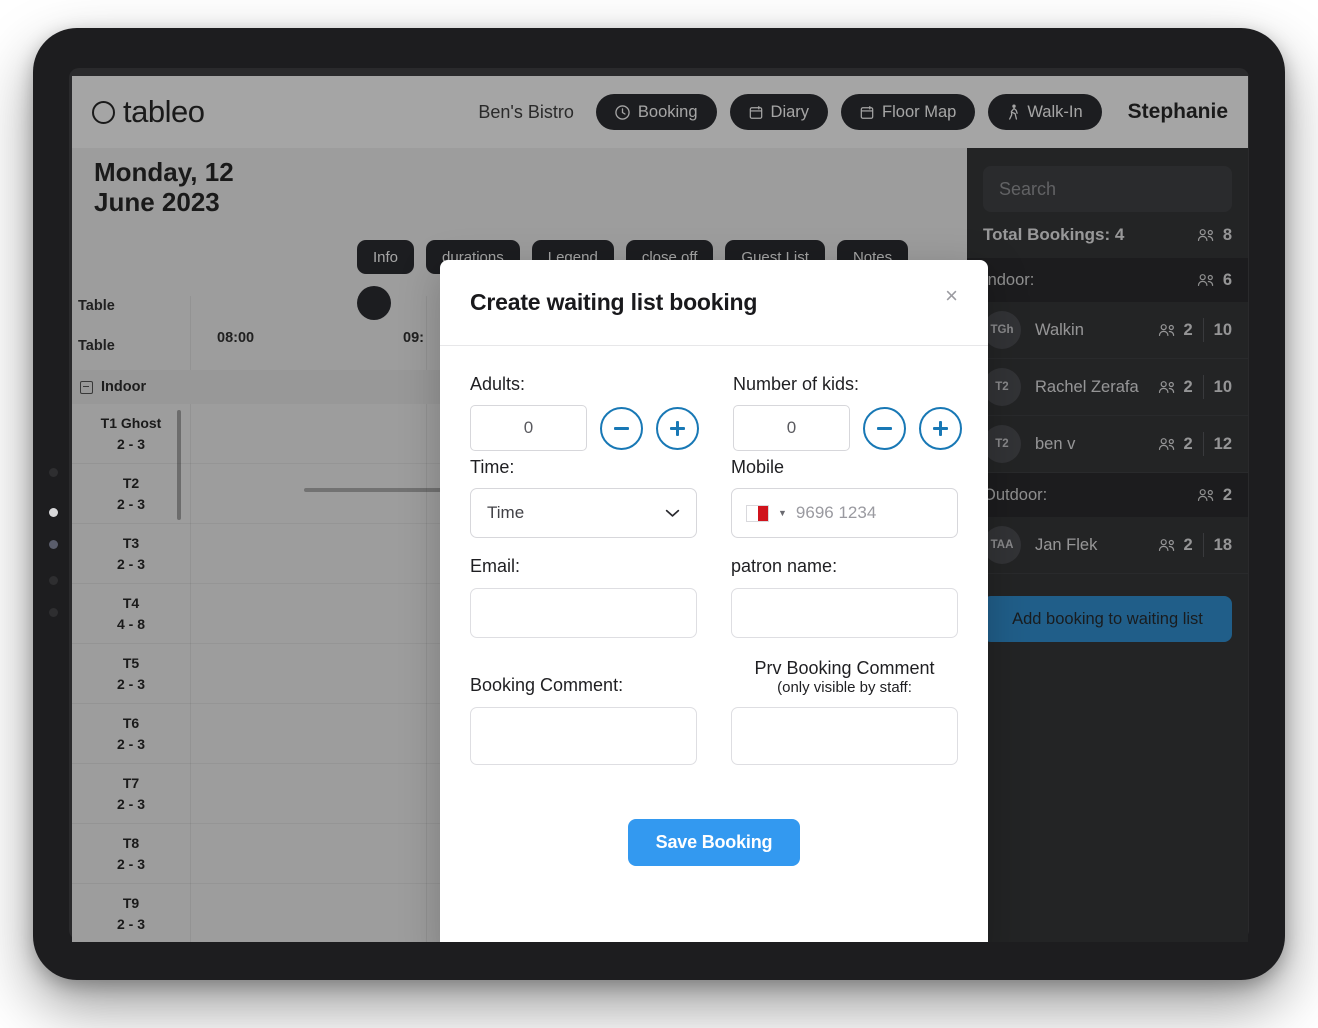 The height and width of the screenshot is (1028, 1318). Describe the element at coordinates (131, 614) in the screenshot. I see `table-row: T4 4 - 8` at that location.